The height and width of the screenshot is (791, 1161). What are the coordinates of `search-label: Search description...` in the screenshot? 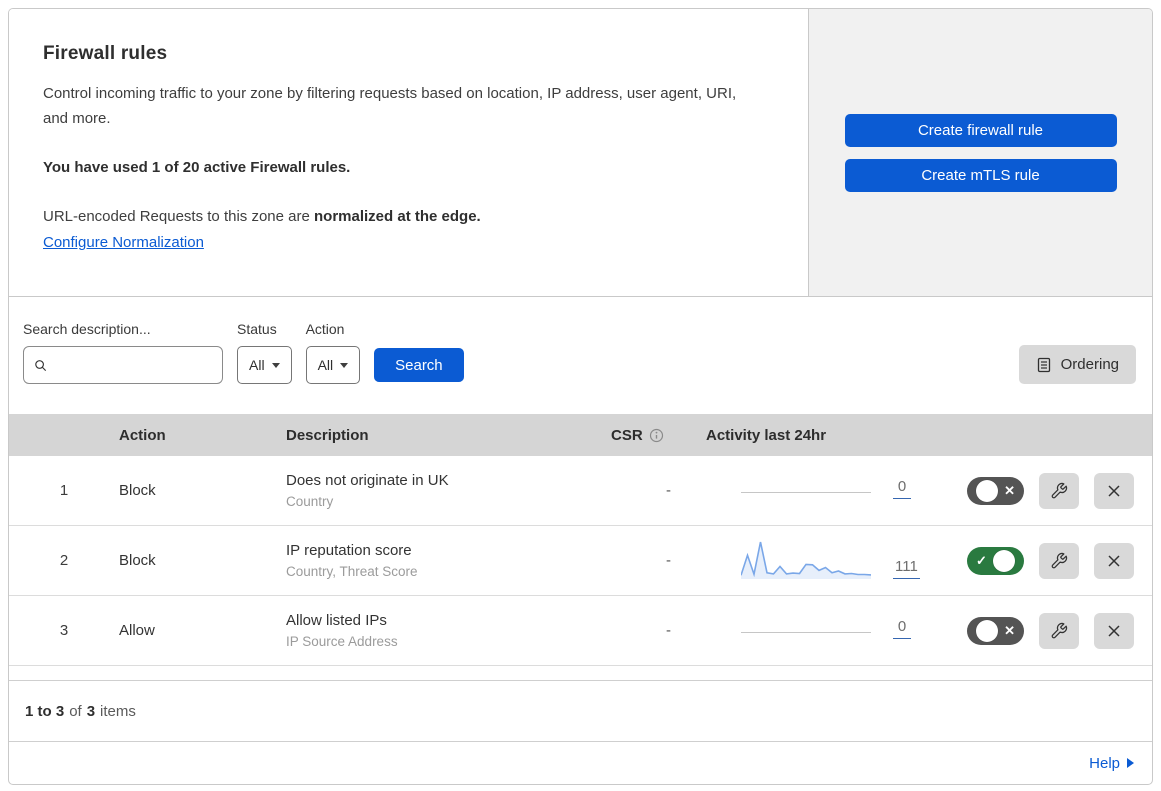 It's located at (87, 329).